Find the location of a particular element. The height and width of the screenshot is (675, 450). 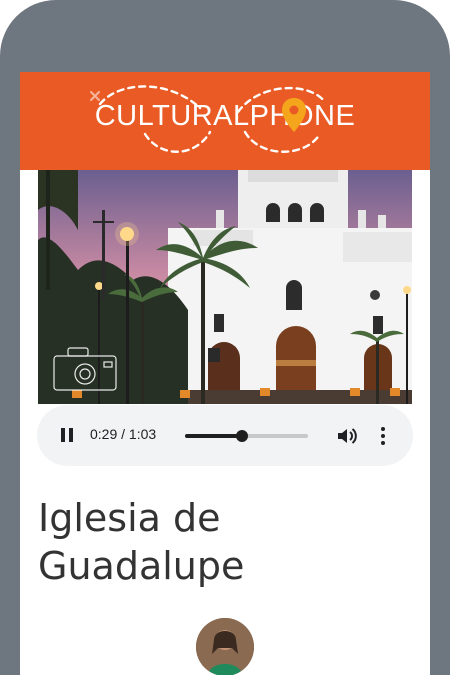

audio-player: 0:29 / 1:03 is located at coordinates (225, 435).